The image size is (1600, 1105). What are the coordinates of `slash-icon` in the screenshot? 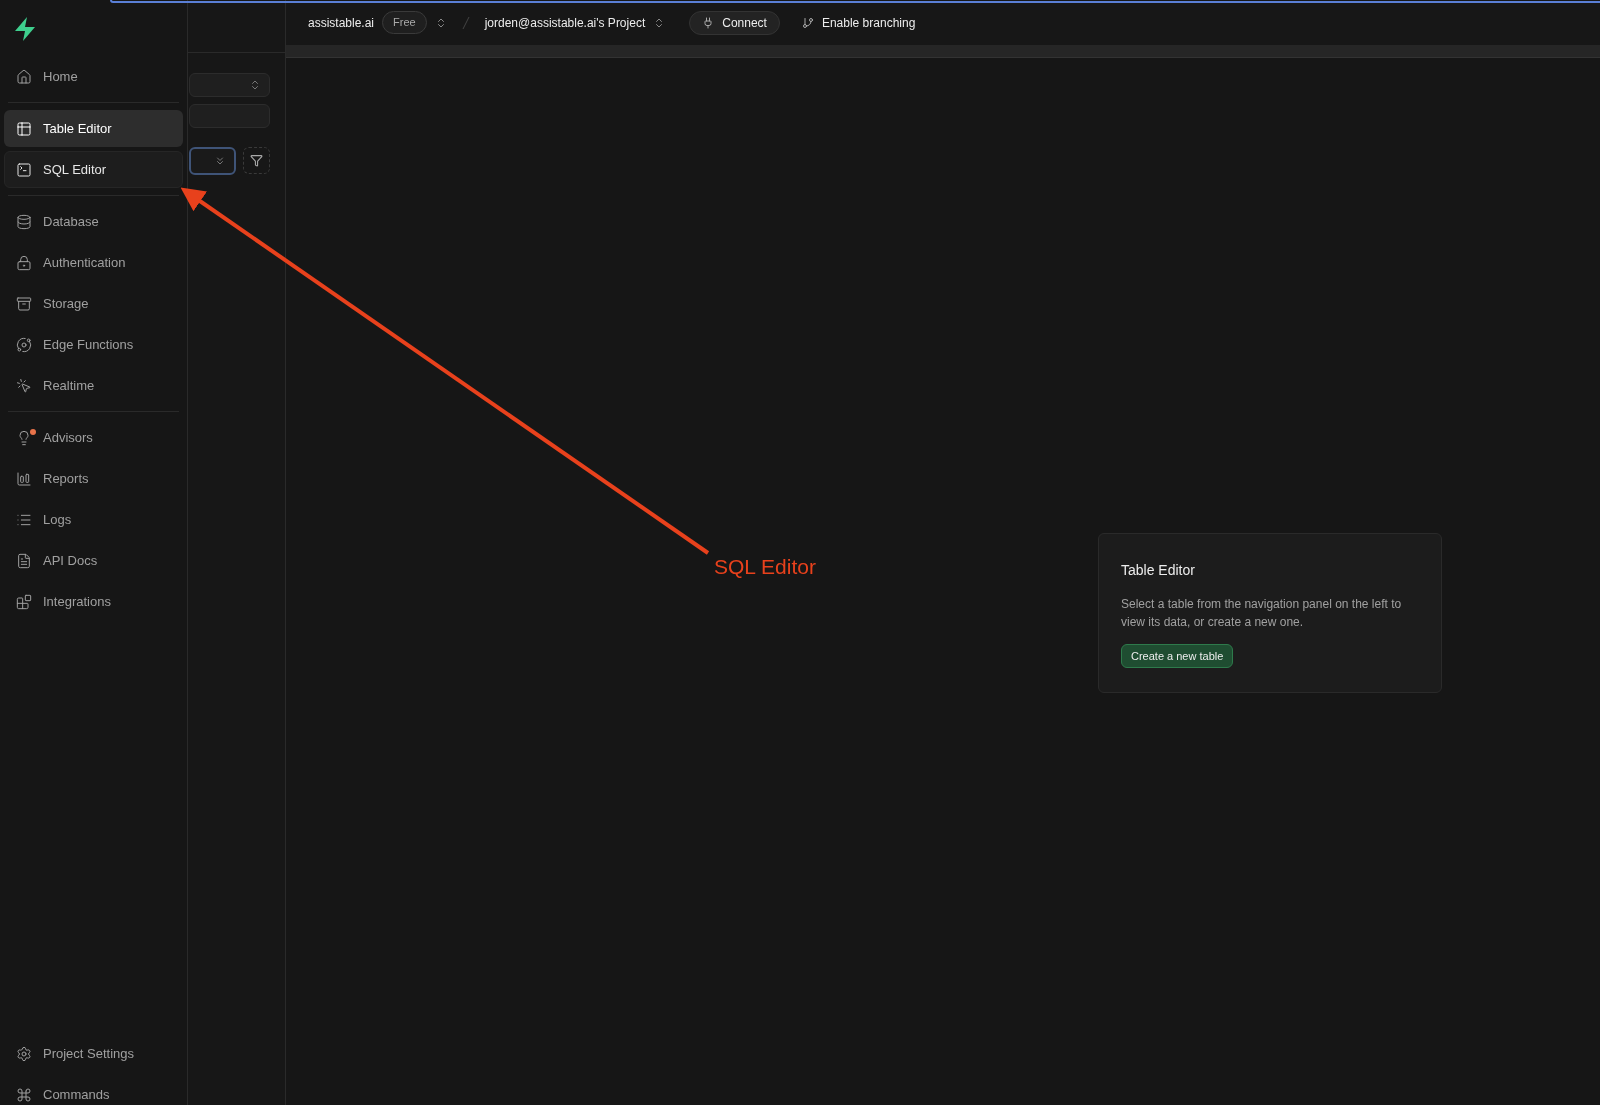 It's located at (465, 22).